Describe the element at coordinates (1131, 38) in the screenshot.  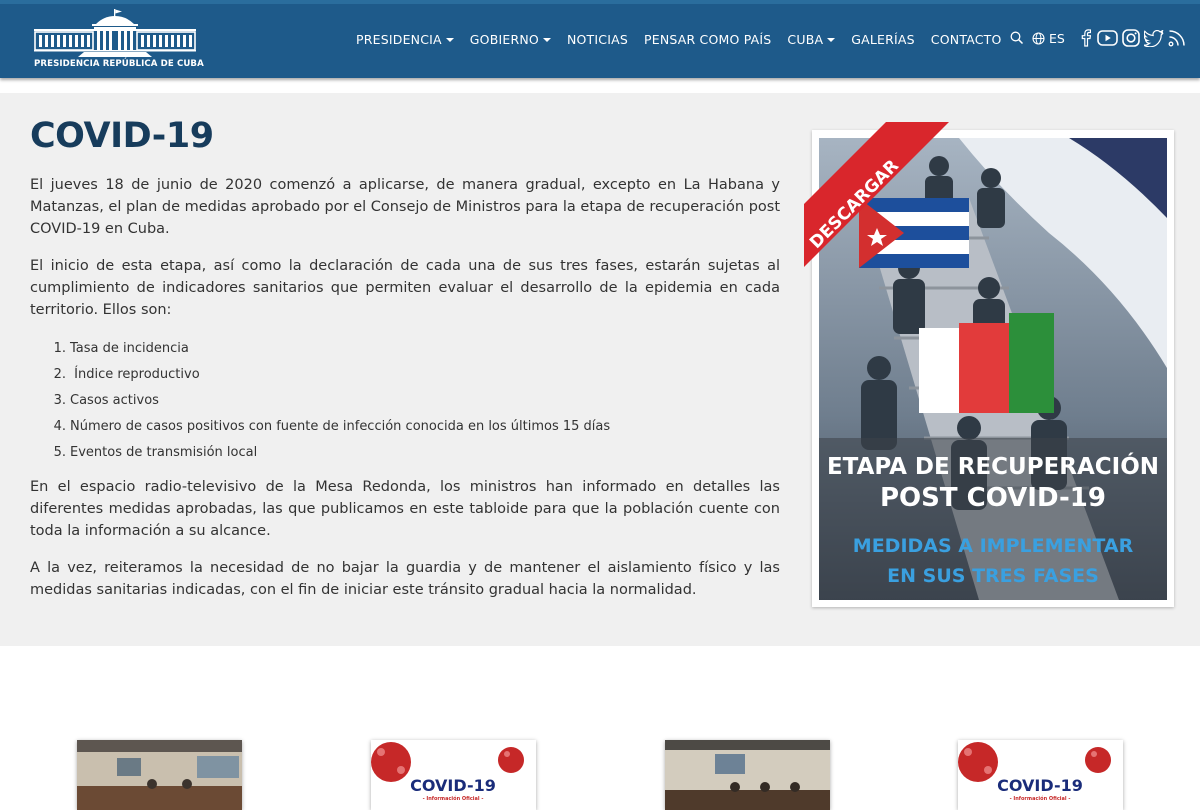
I see `instagram-icon` at that location.